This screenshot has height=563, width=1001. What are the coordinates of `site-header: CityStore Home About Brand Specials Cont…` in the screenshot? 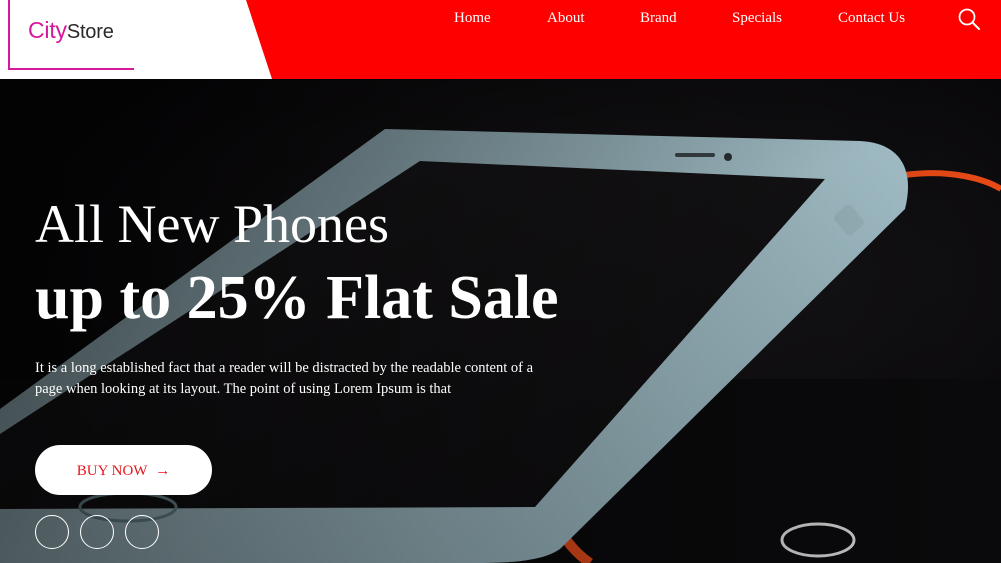 It's located at (500, 39).